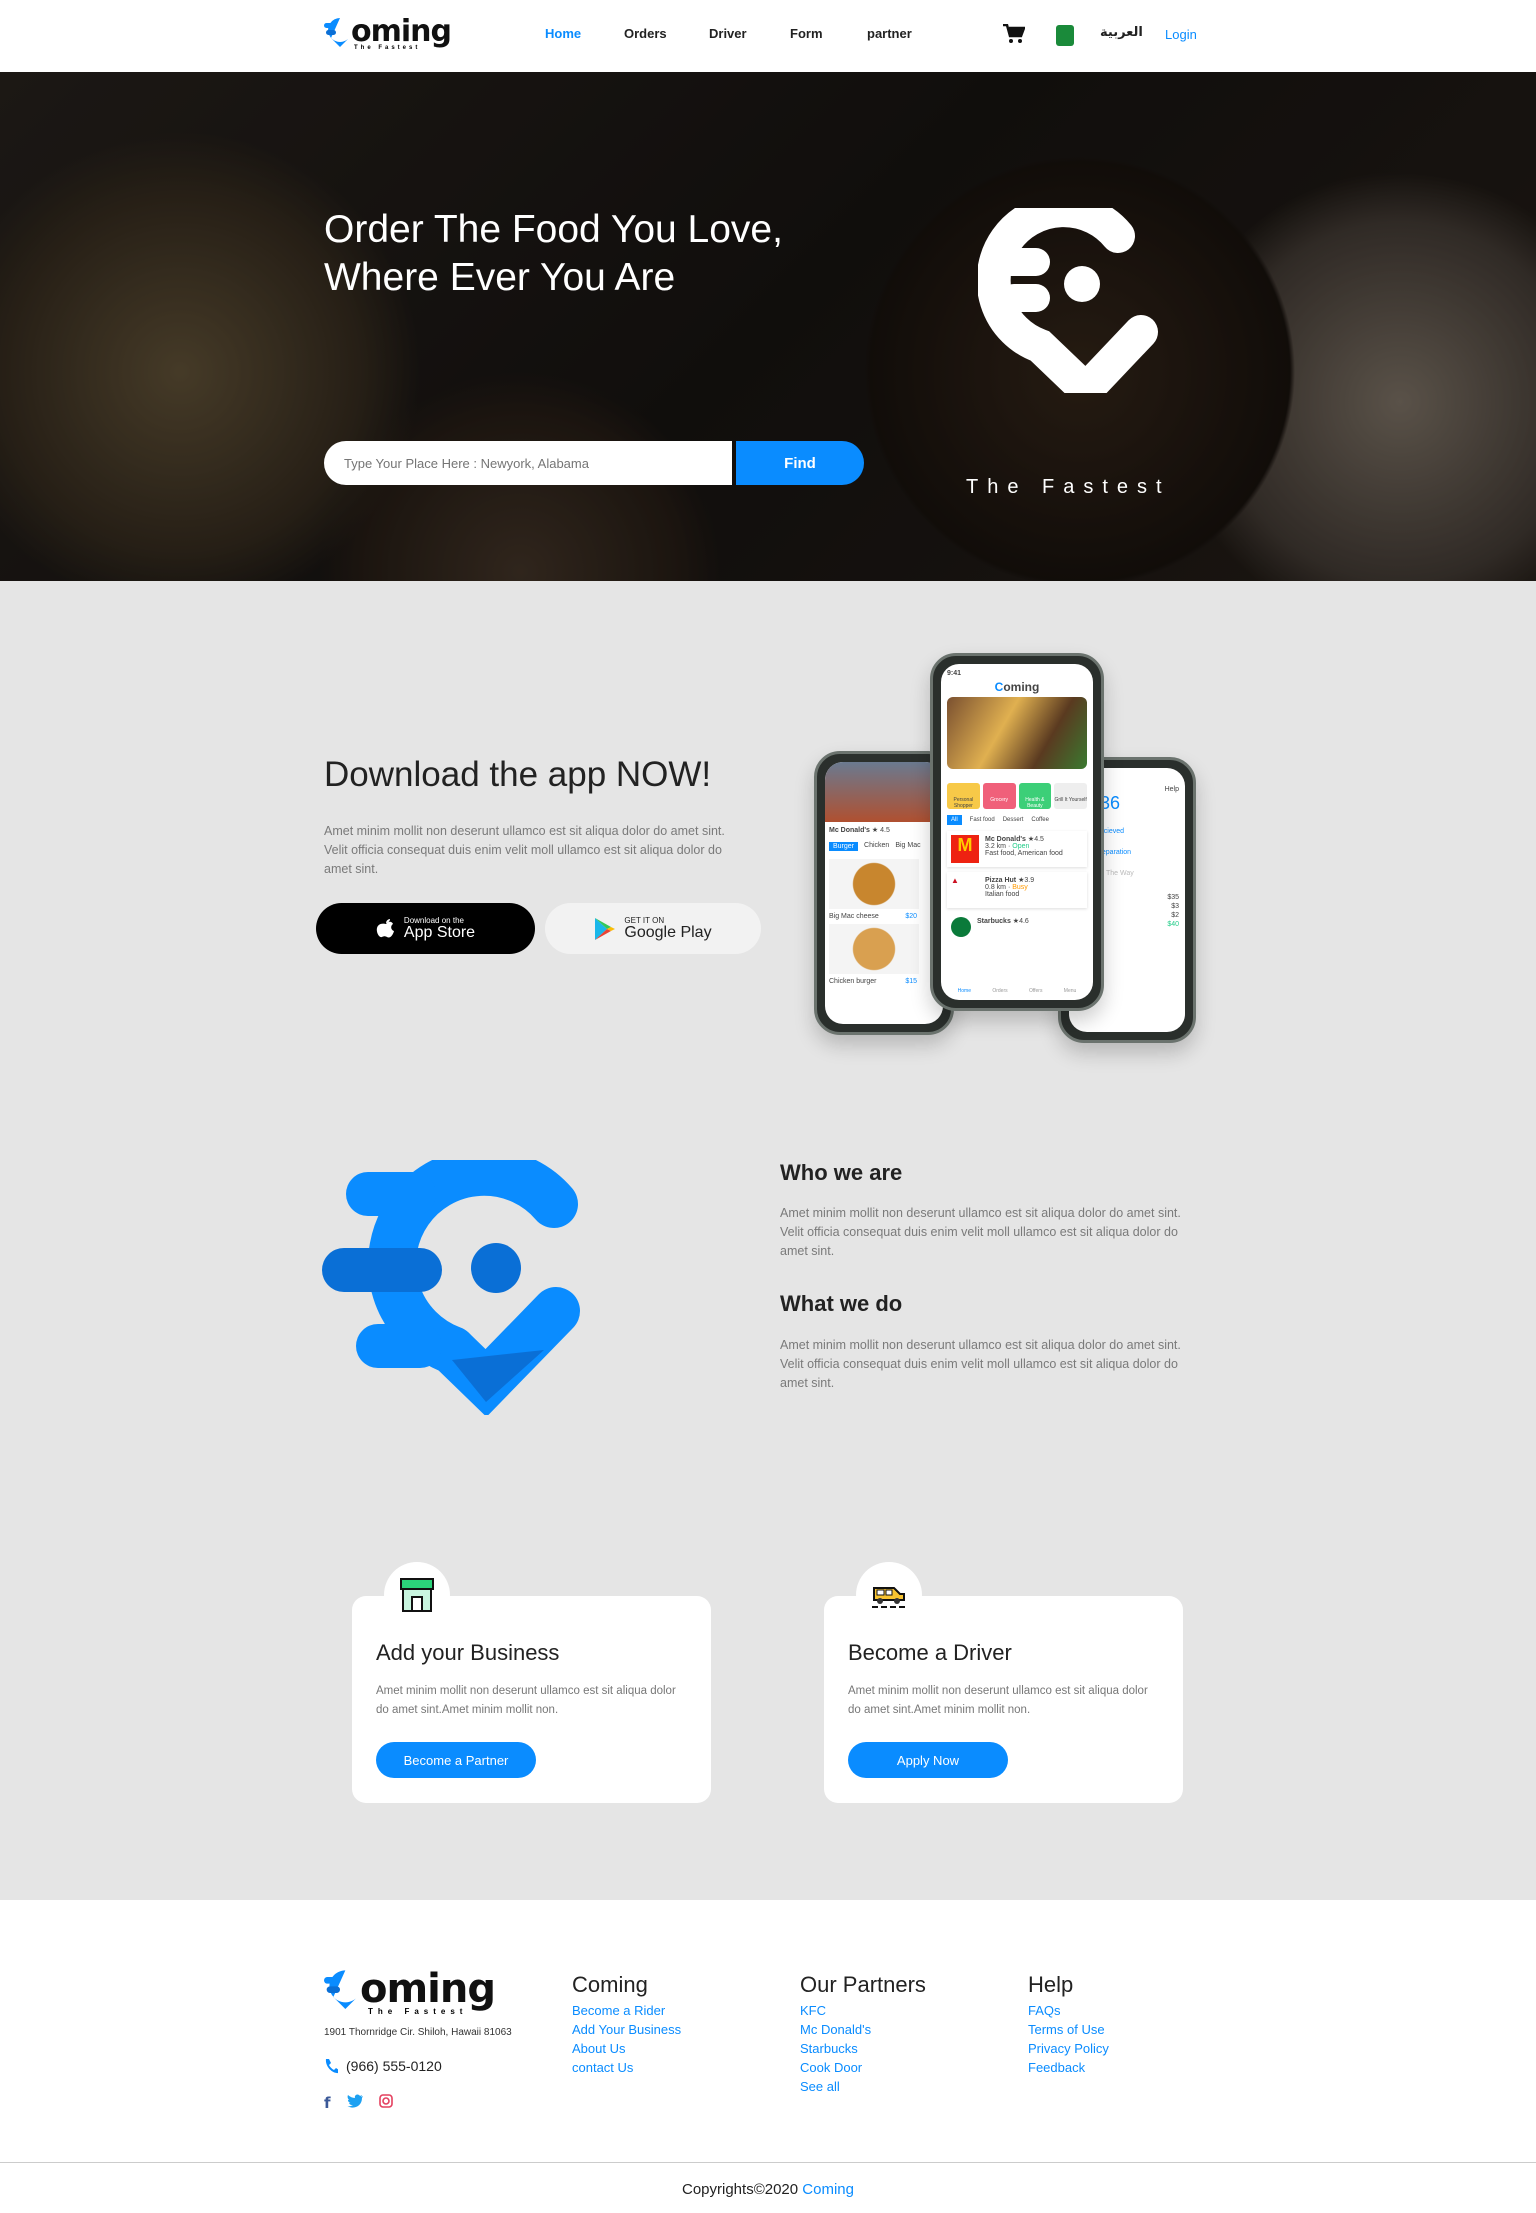 The width and height of the screenshot is (1536, 2213). I want to click on footer-col-title-coming: Coming, so click(610, 1984).